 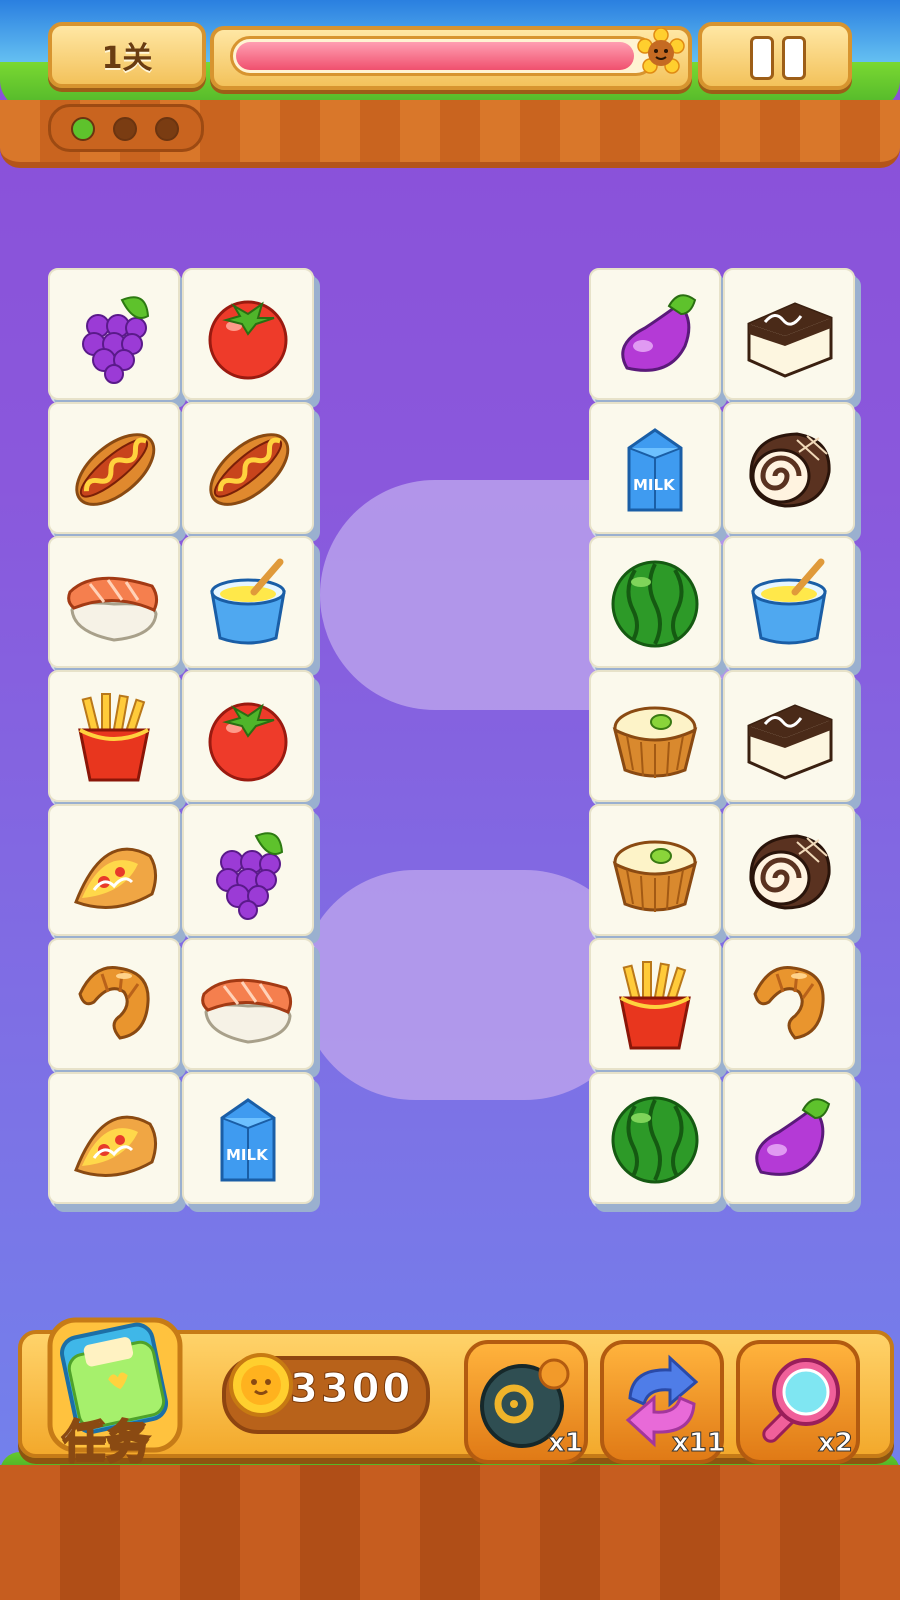 I want to click on progress-bar-fill, so click(x=435, y=56).